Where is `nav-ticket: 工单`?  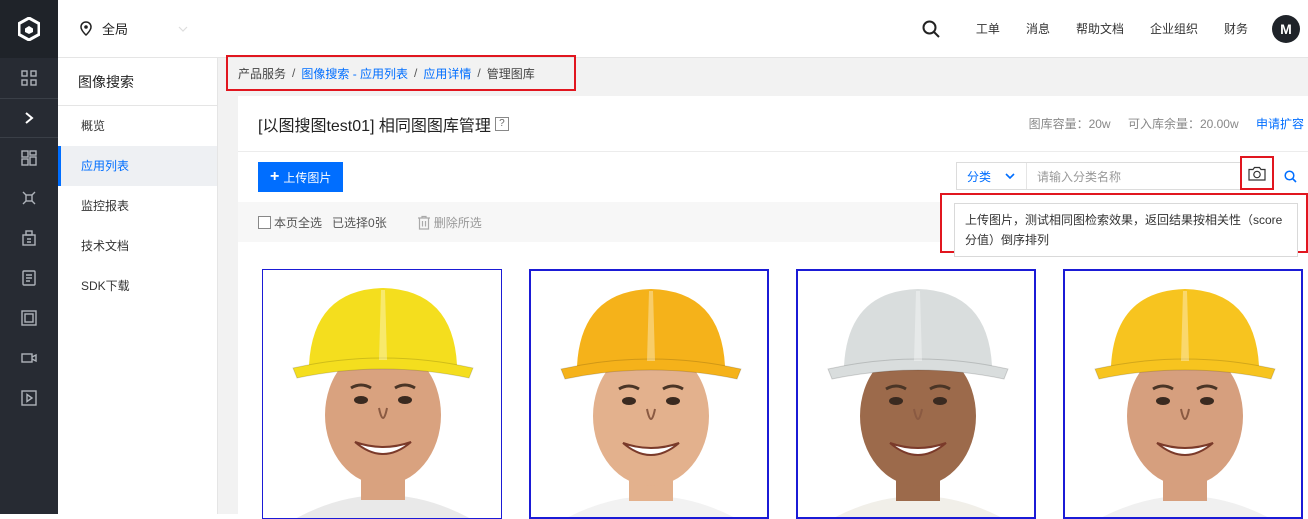
nav-ticket: 工单 is located at coordinates (988, 28).